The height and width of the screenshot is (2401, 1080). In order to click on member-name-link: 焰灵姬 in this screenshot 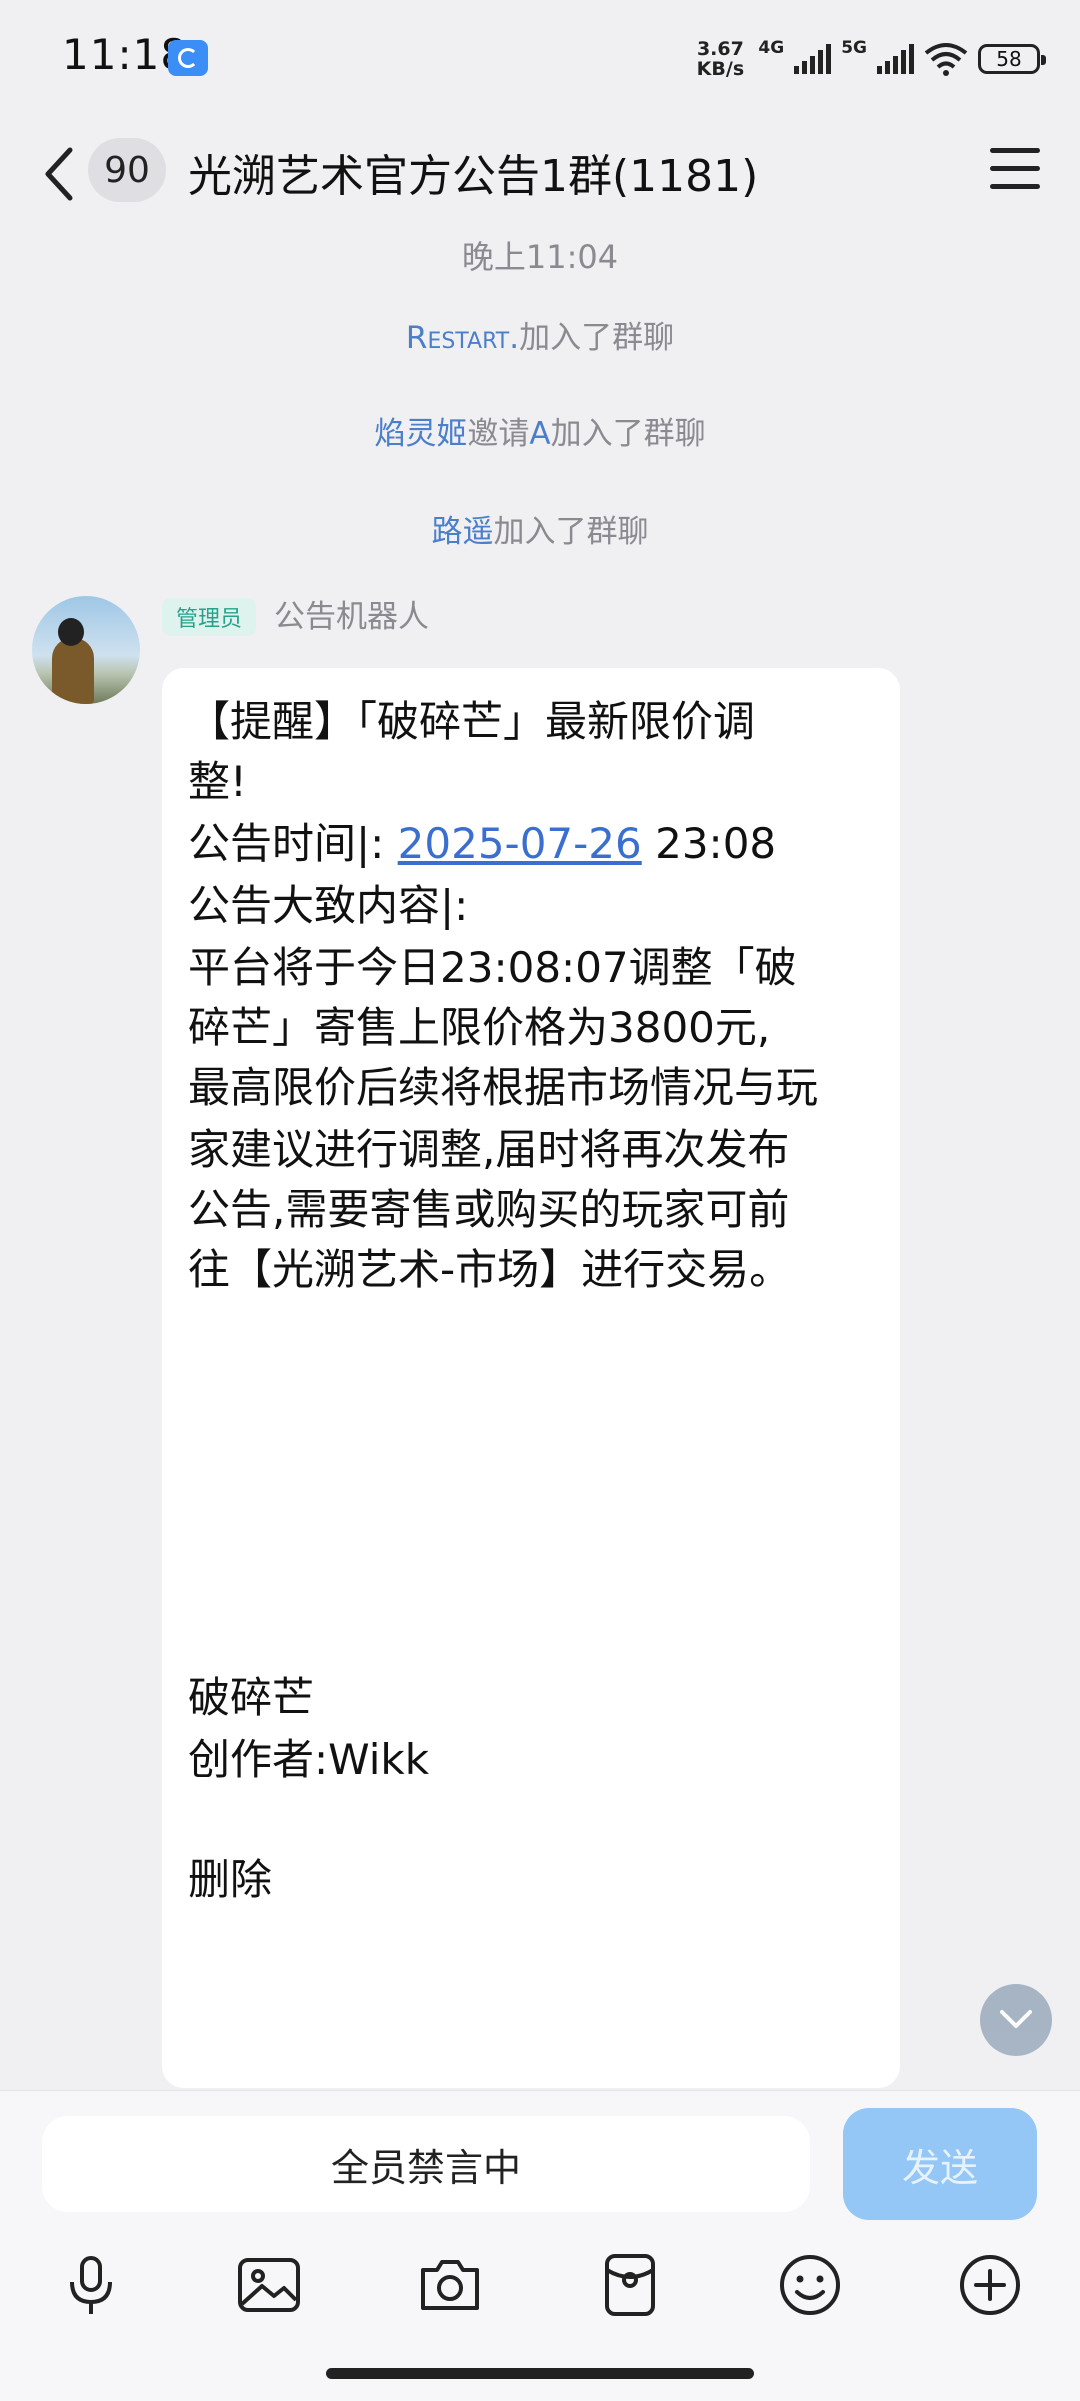, I will do `click(420, 434)`.